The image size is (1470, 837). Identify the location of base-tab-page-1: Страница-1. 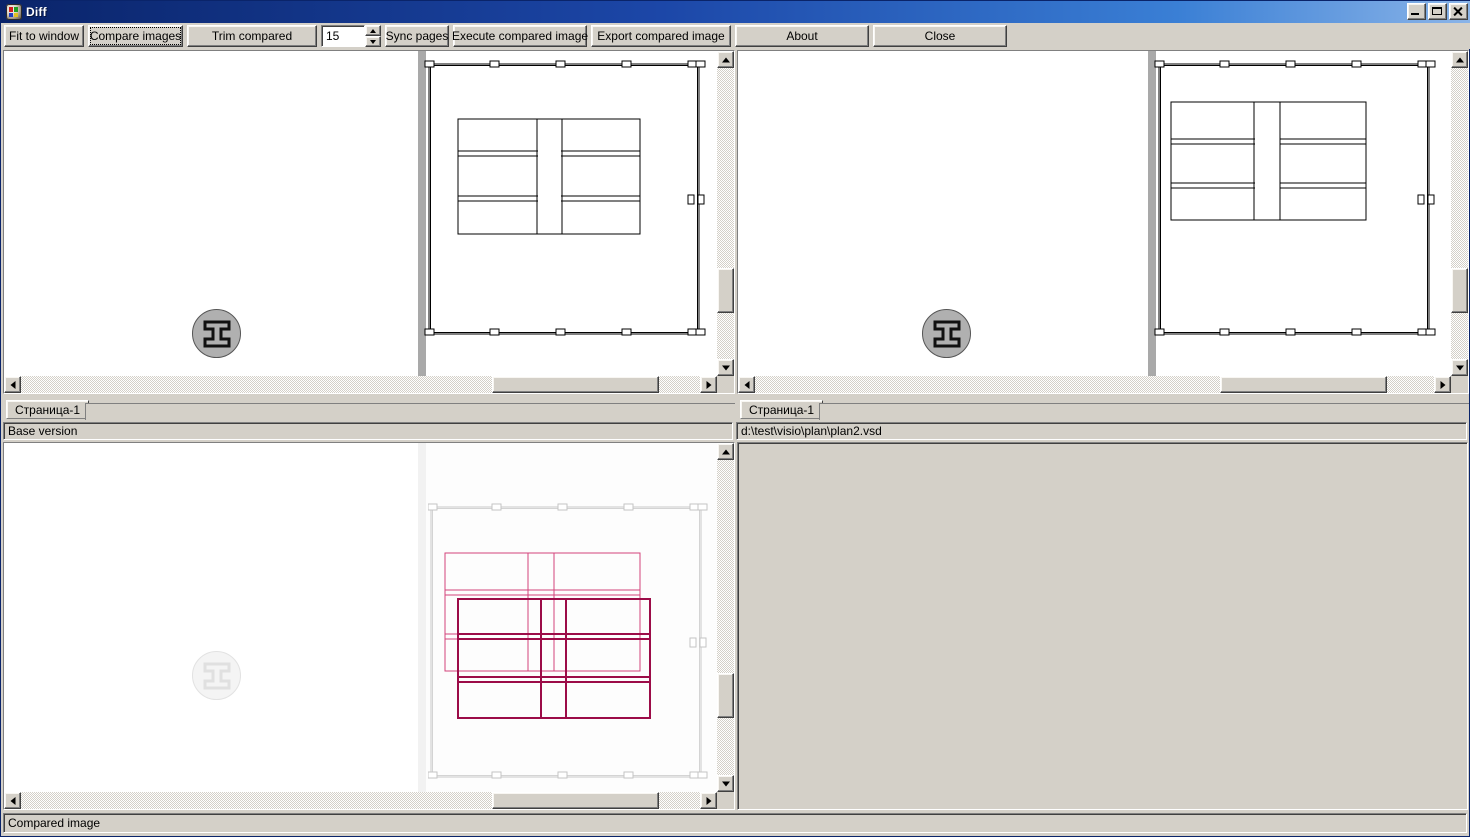
(48, 409).